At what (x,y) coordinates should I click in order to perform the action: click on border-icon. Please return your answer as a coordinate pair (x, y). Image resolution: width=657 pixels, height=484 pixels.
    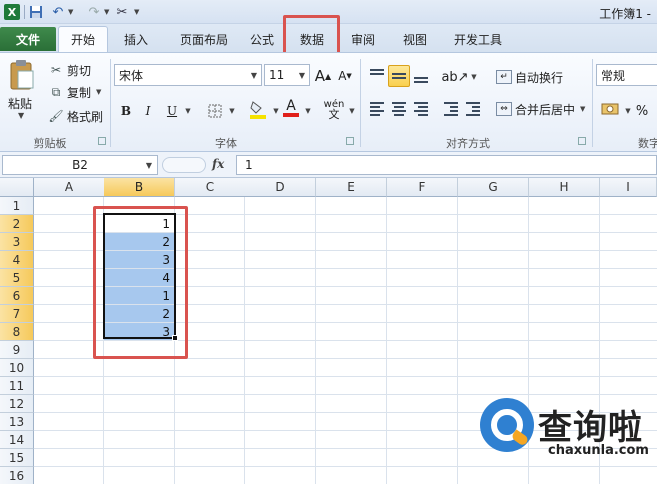
    Looking at the image, I should click on (215, 111).